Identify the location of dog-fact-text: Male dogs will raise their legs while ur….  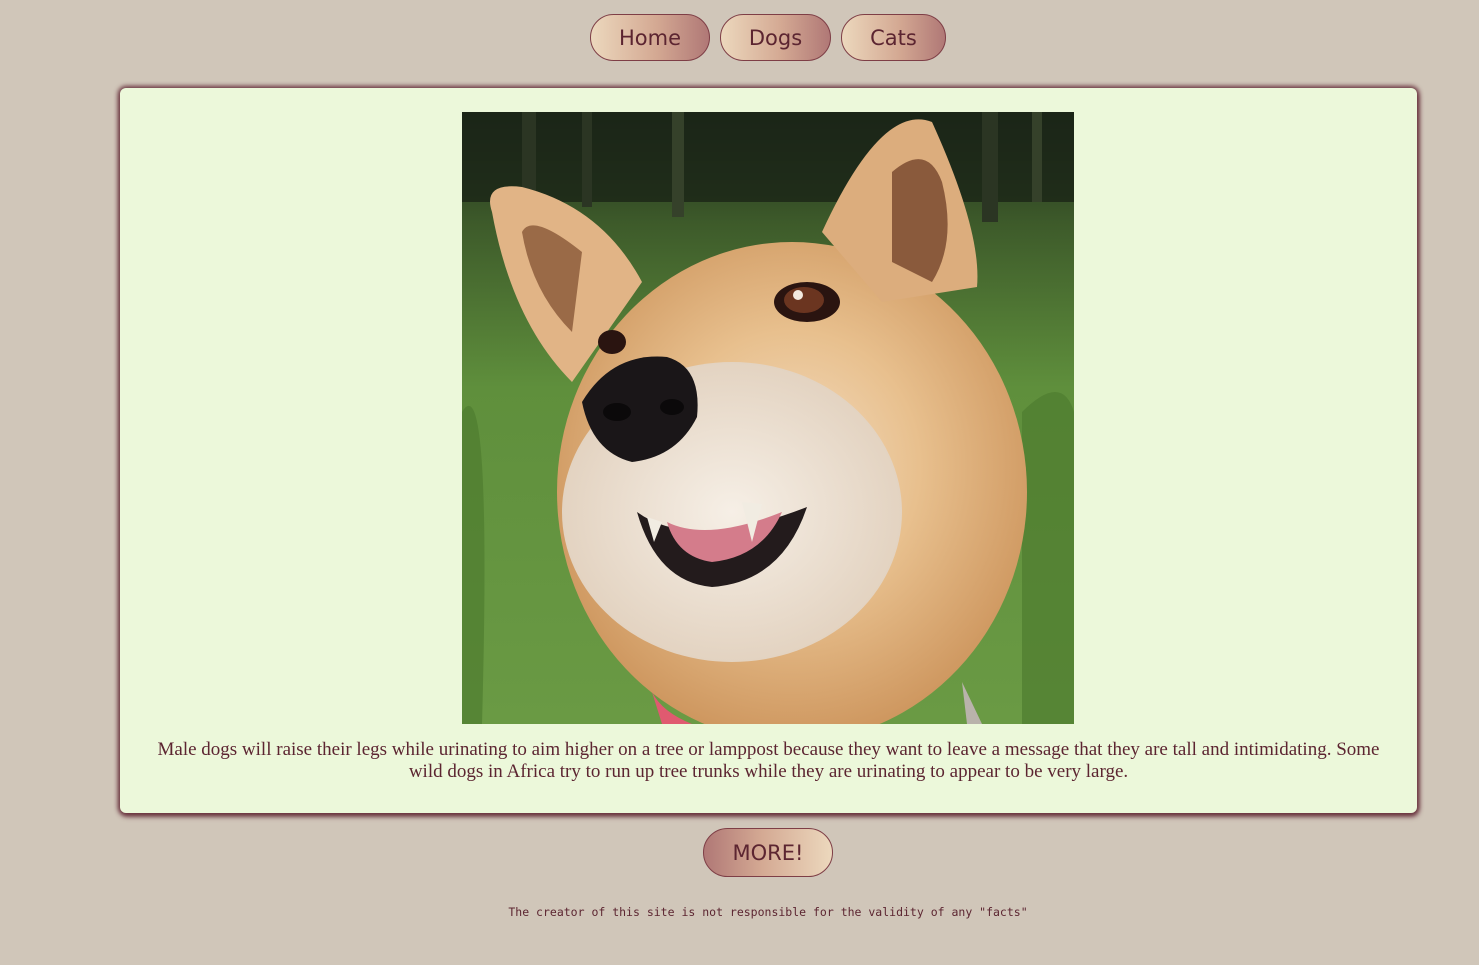
(768, 760).